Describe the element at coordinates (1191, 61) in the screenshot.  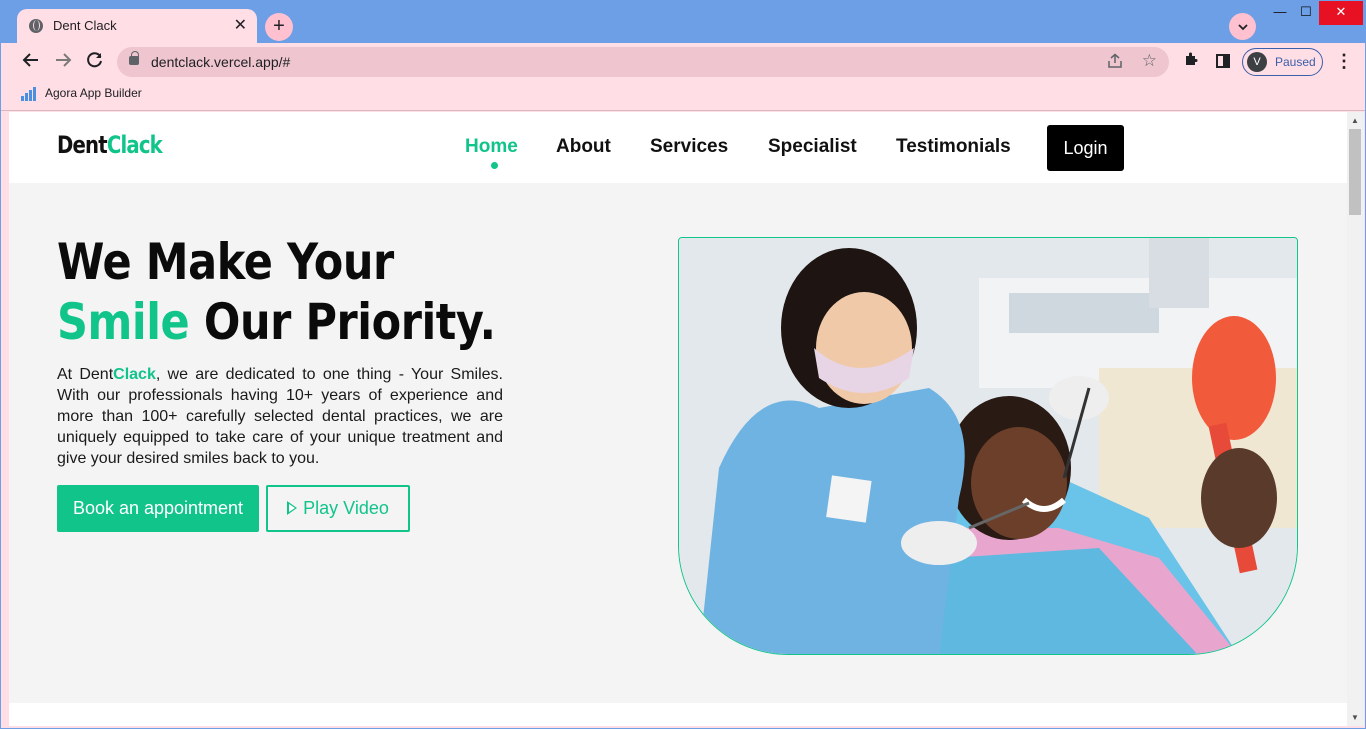
I see `extensions-puzzle-icon` at that location.